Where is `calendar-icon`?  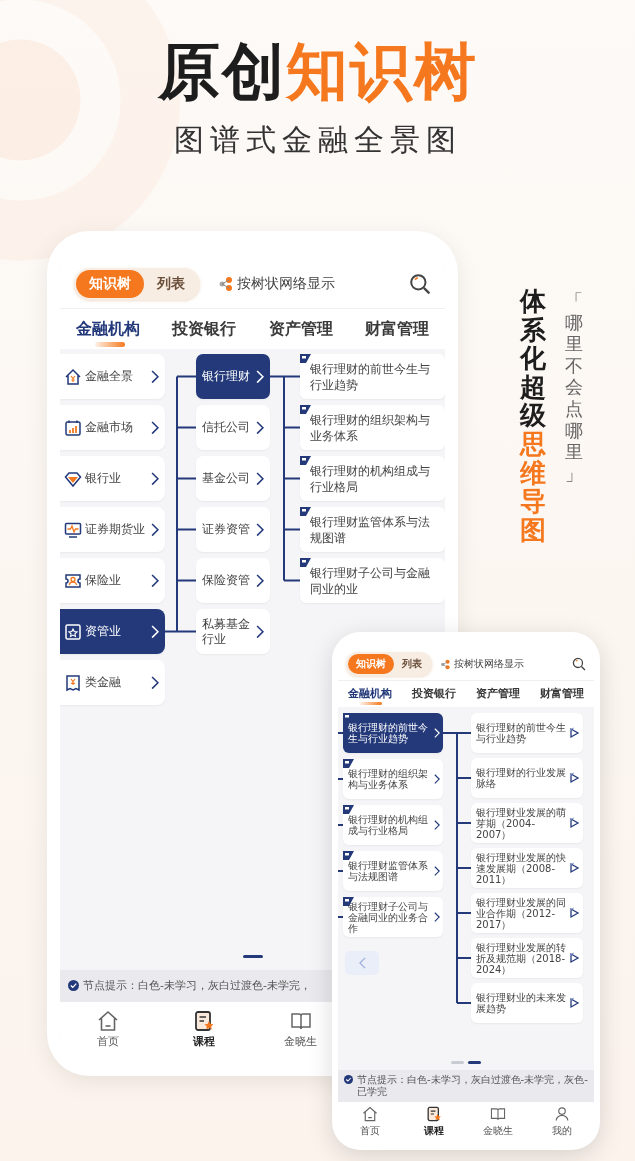 calendar-icon is located at coordinates (73, 427).